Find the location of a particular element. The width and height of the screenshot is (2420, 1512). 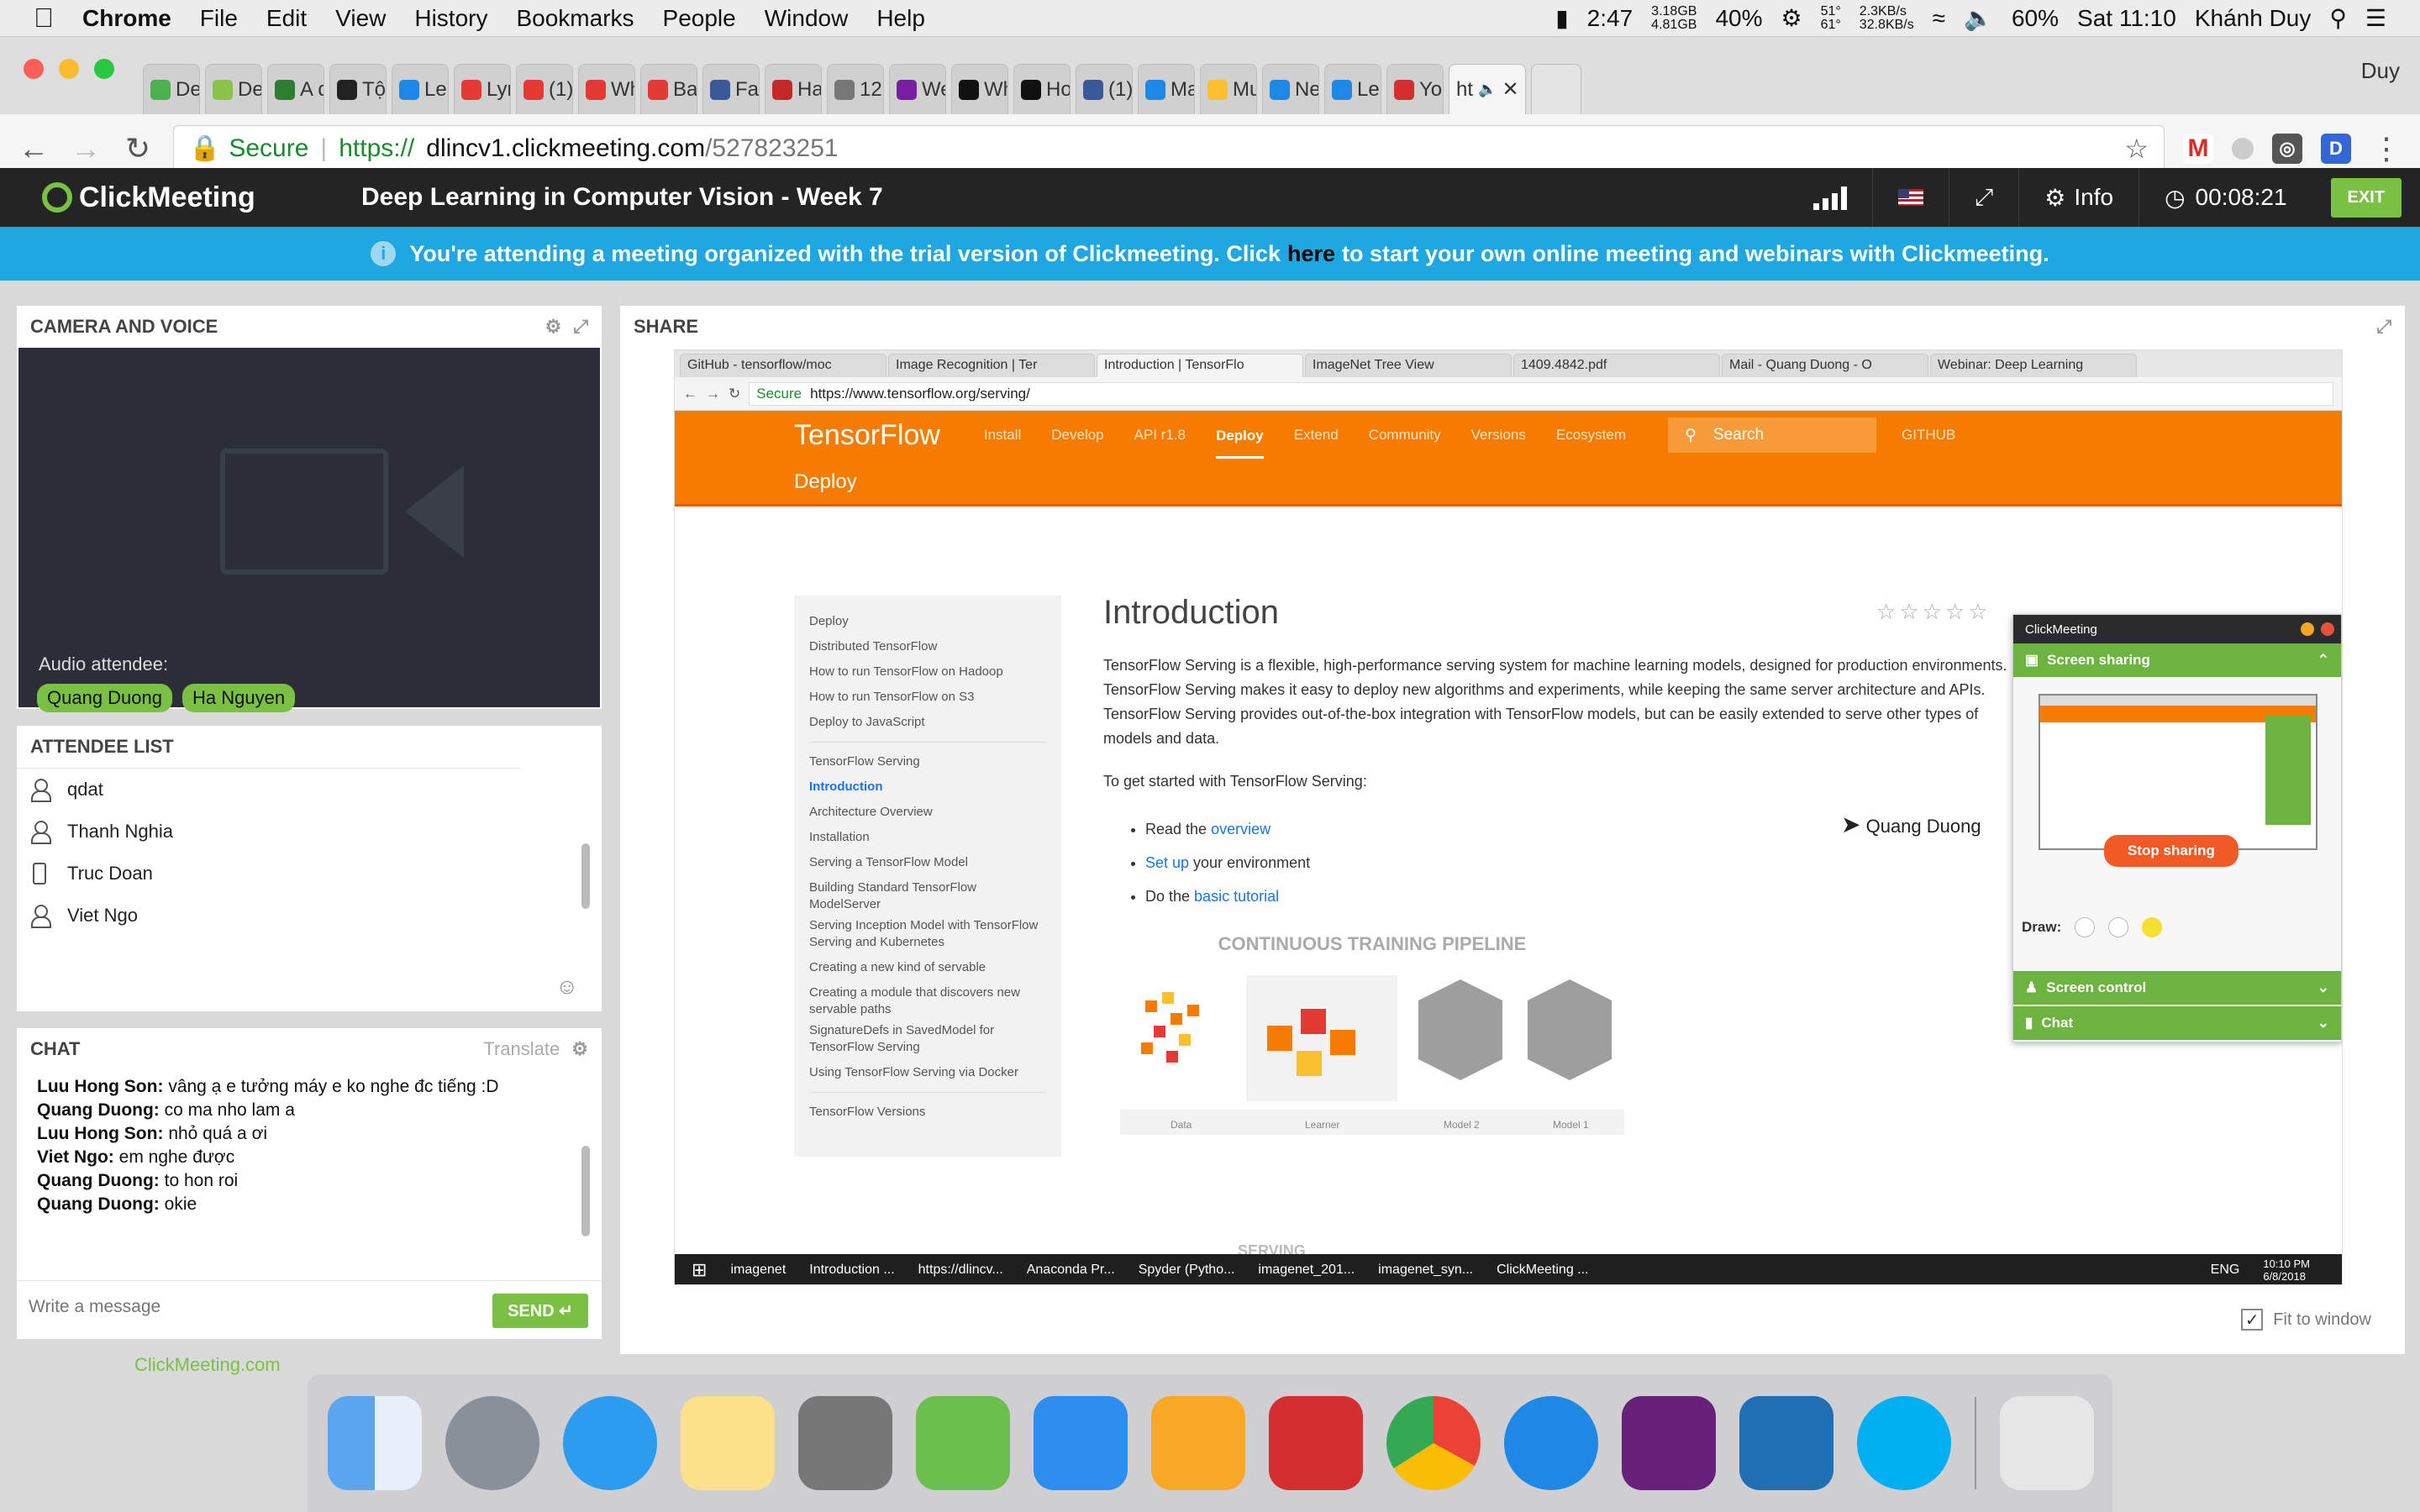

minimize-window-icon is located at coordinates (69, 69).